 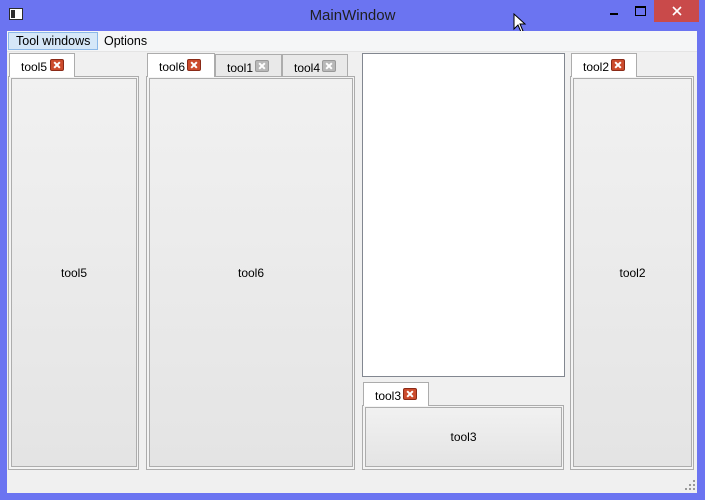 I want to click on minimize-button, so click(x=613, y=11).